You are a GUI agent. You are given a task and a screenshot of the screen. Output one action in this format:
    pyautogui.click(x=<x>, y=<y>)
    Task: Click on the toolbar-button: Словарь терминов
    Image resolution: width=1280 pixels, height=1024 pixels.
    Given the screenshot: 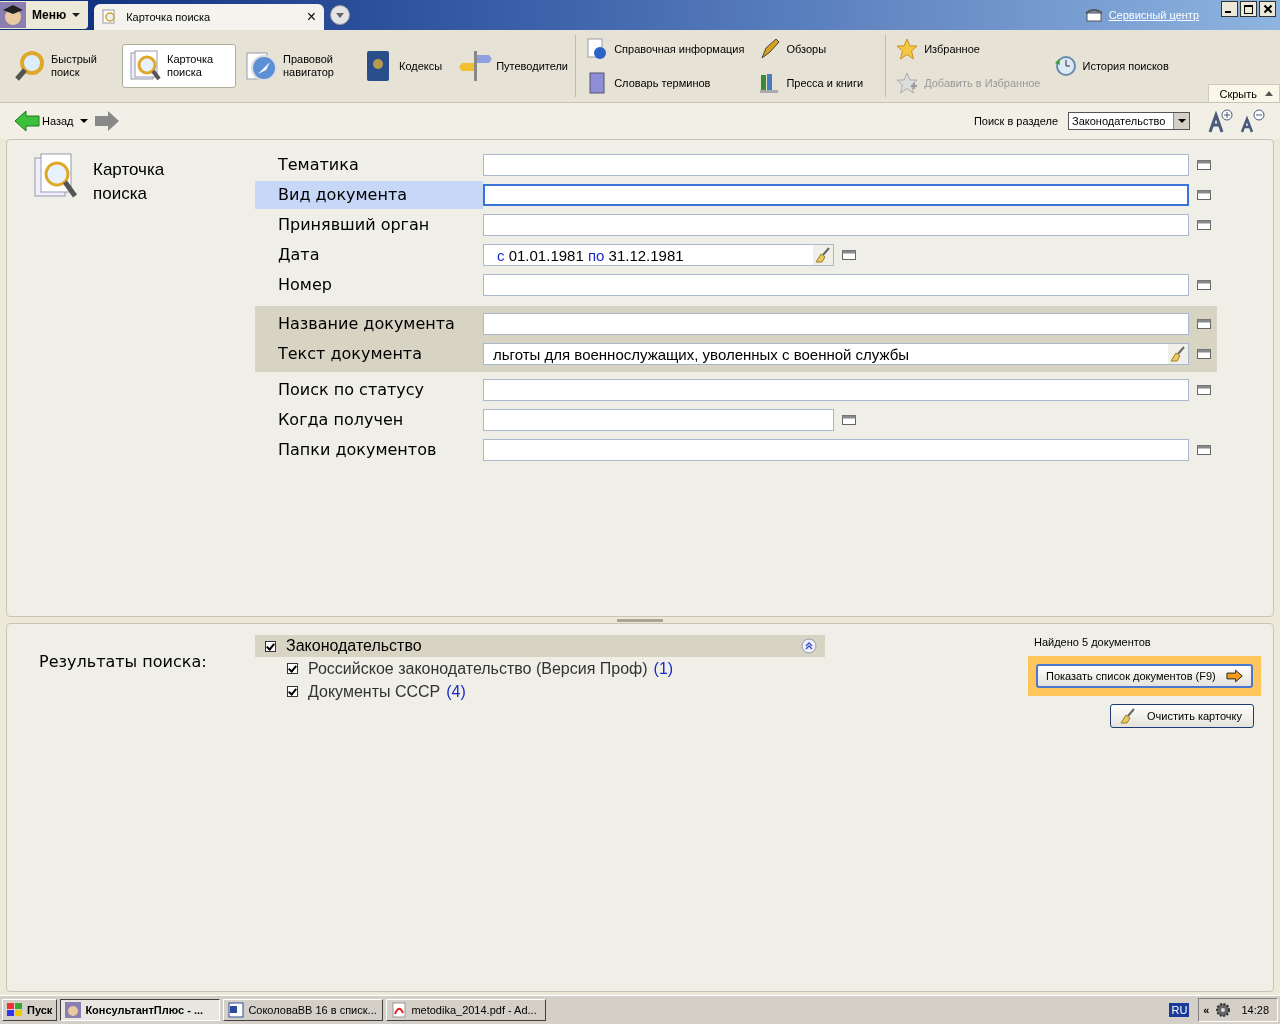 What is the action you would take?
    pyautogui.click(x=665, y=83)
    